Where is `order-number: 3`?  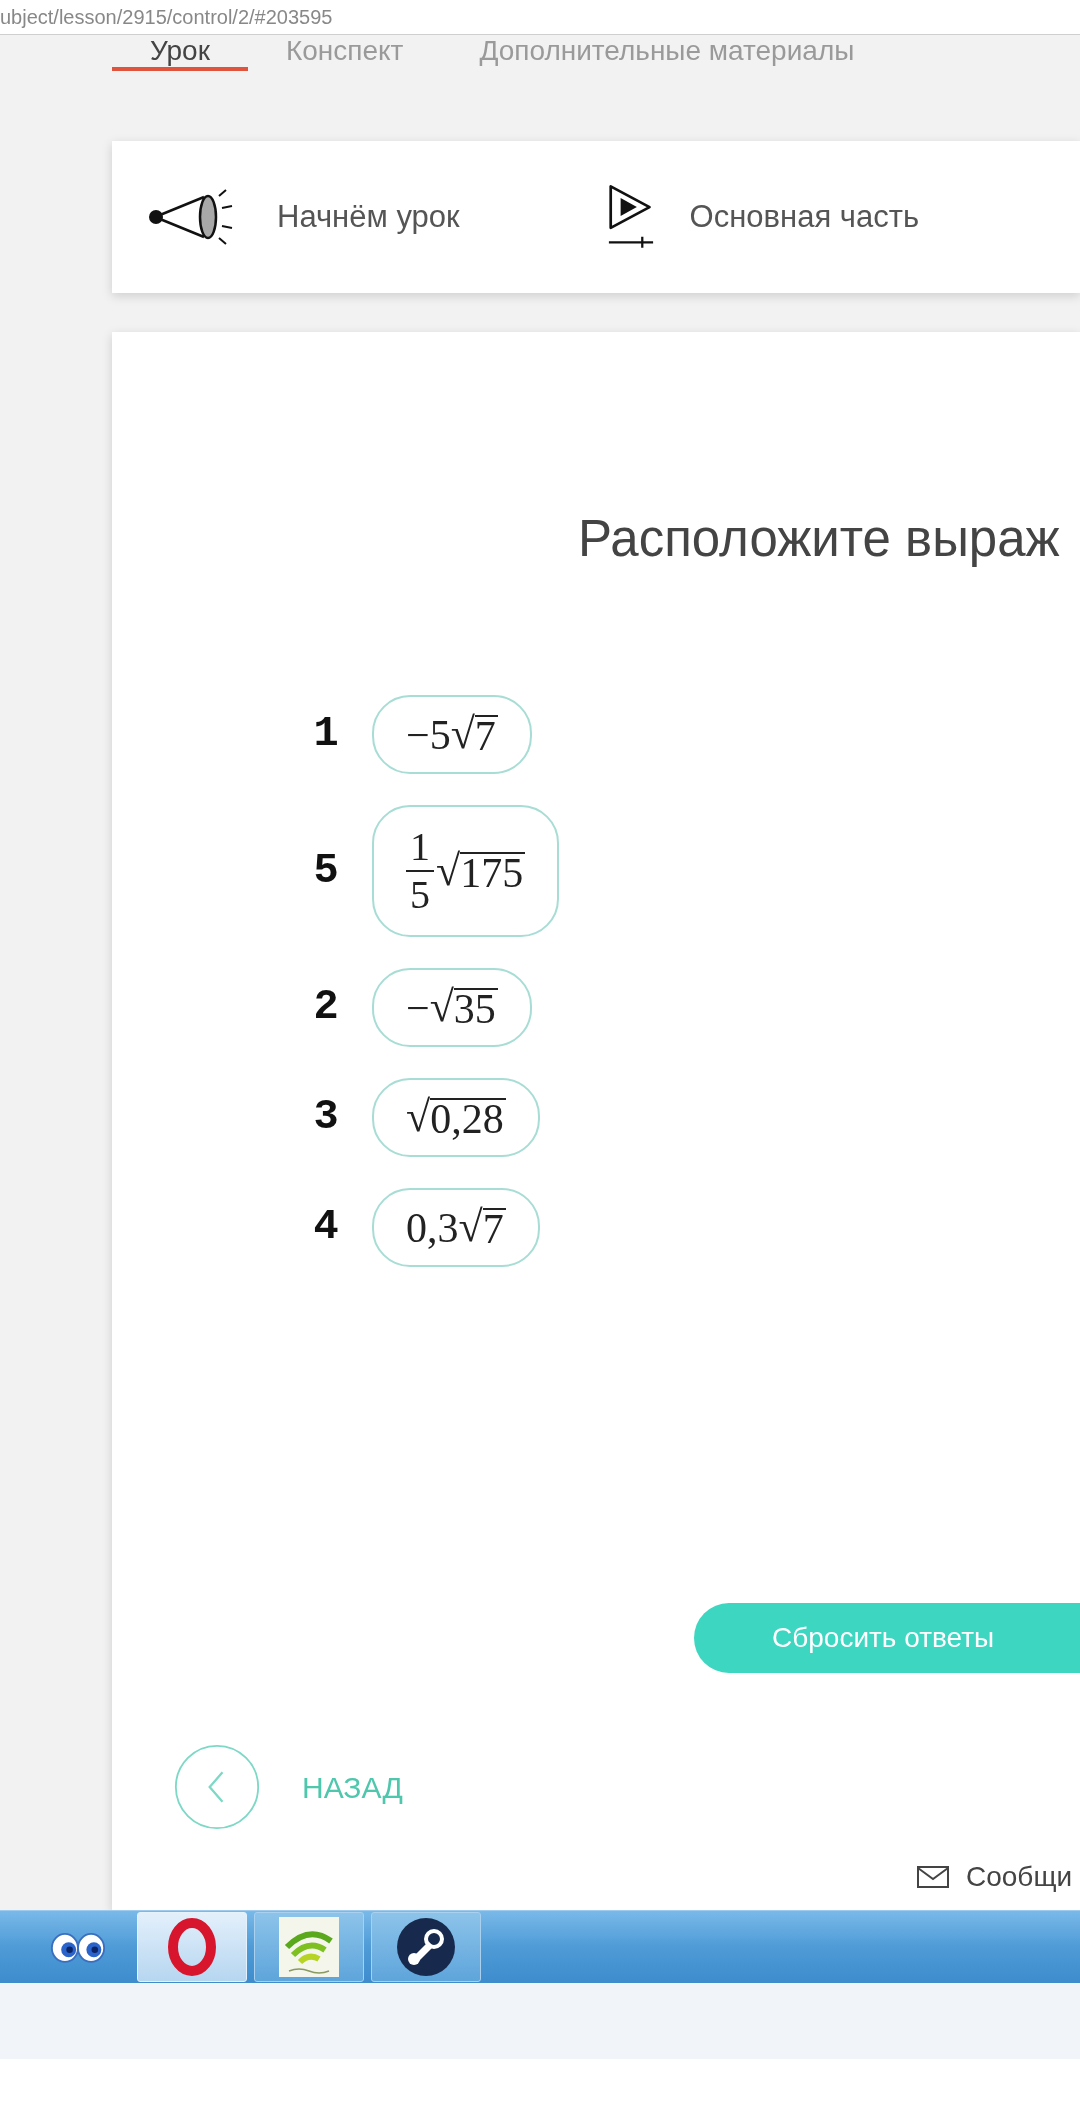
order-number: 3 is located at coordinates (326, 1117).